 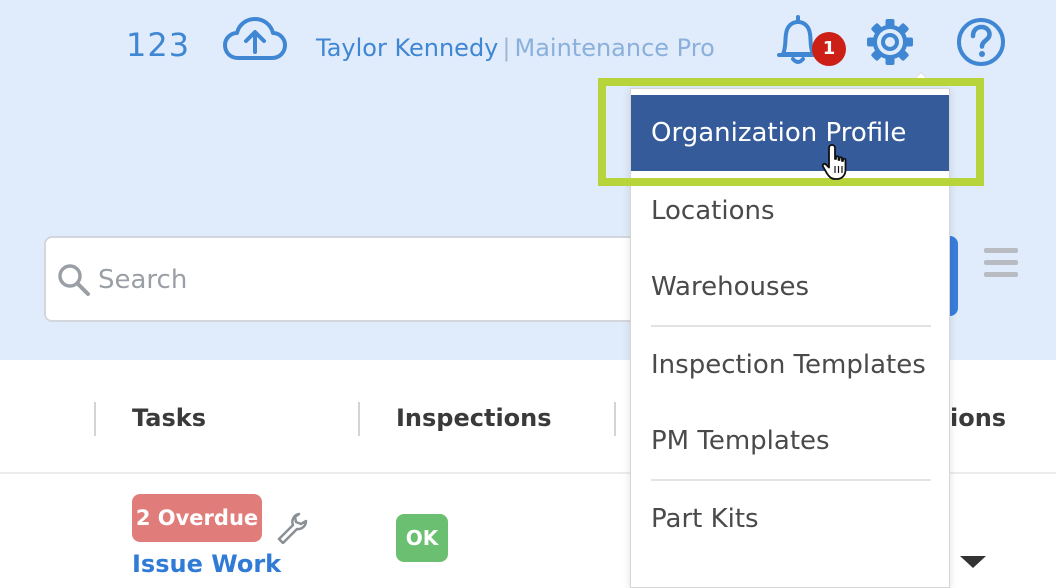 I want to click on search-box, so click(x=364, y=279).